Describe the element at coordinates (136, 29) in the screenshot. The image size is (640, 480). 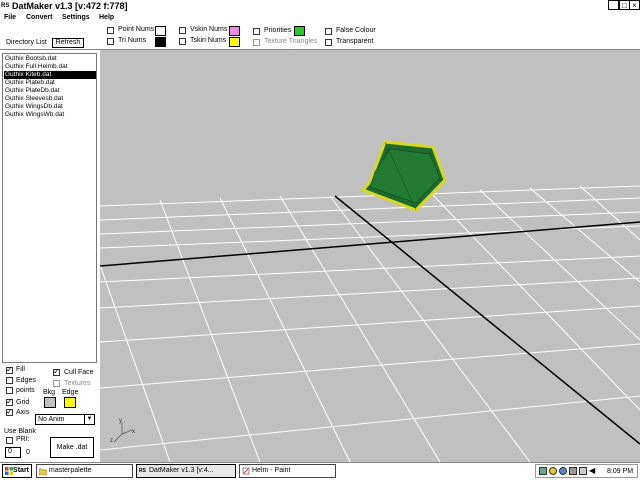
I see `point-nums-label: Point Nums` at that location.